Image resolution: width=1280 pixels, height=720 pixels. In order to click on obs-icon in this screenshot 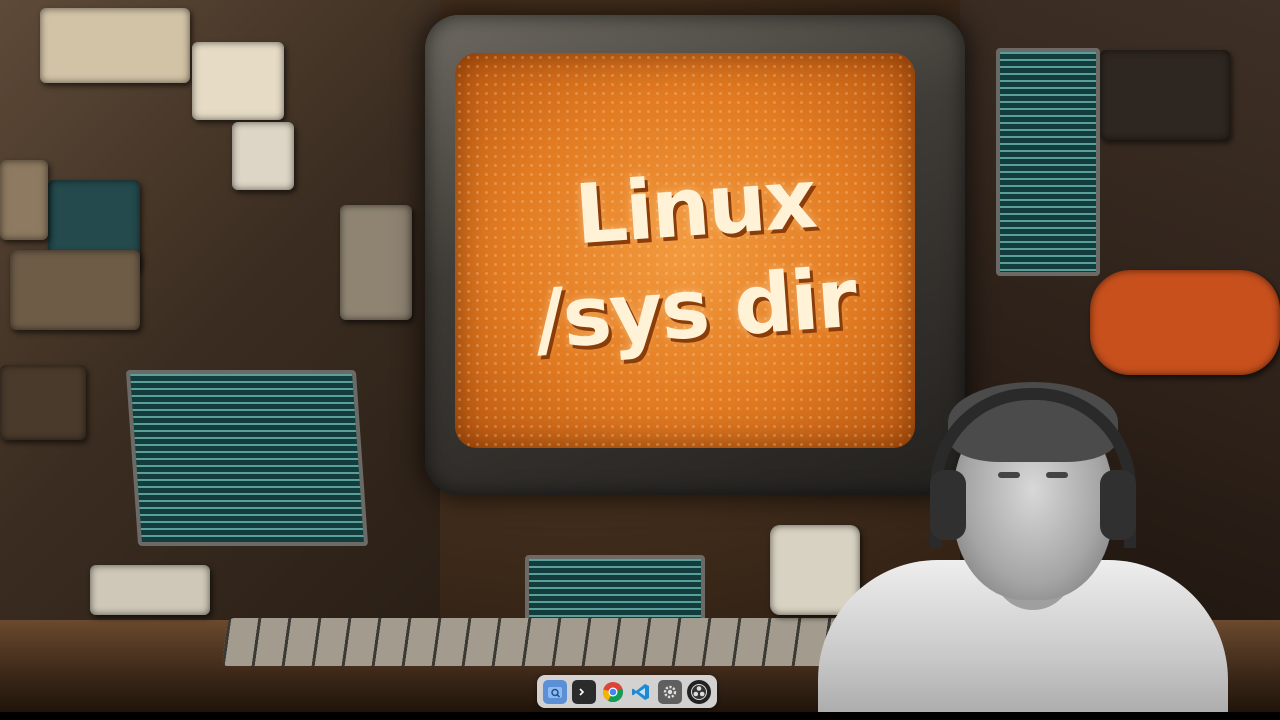, I will do `click(698, 691)`.